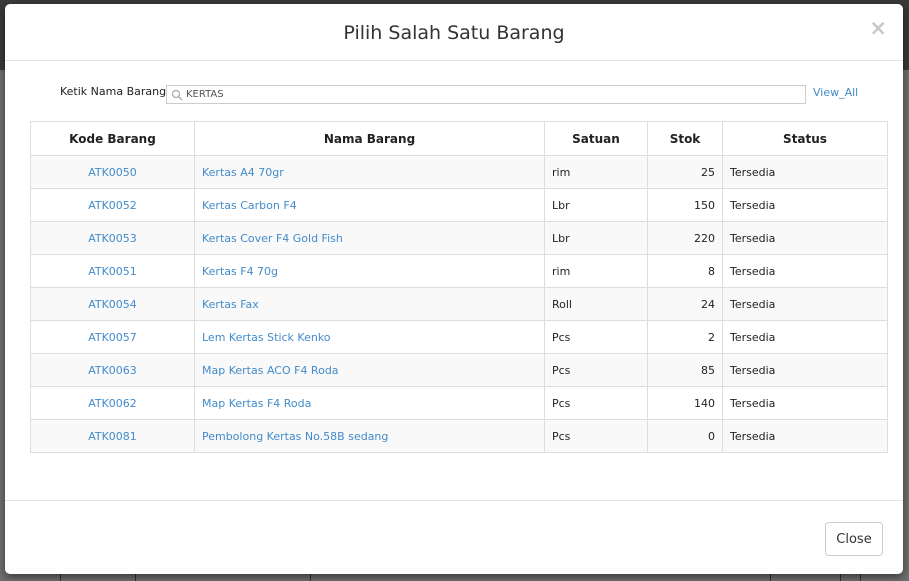 This screenshot has height=581, width=909. Describe the element at coordinates (369, 304) in the screenshot. I see `cell-nama: Kertas Fax` at that location.